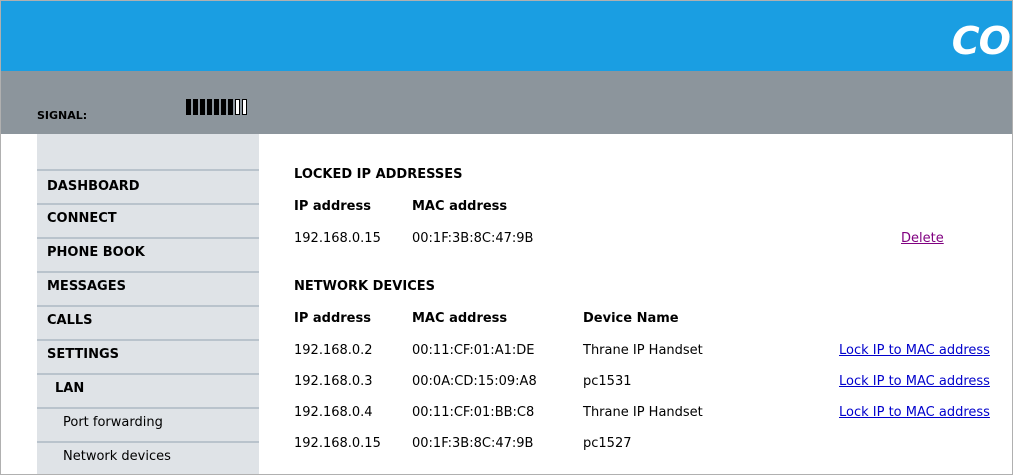 The width and height of the screenshot is (1013, 475). Describe the element at coordinates (86, 286) in the screenshot. I see `nav-messages-label: MESSAGES` at that location.